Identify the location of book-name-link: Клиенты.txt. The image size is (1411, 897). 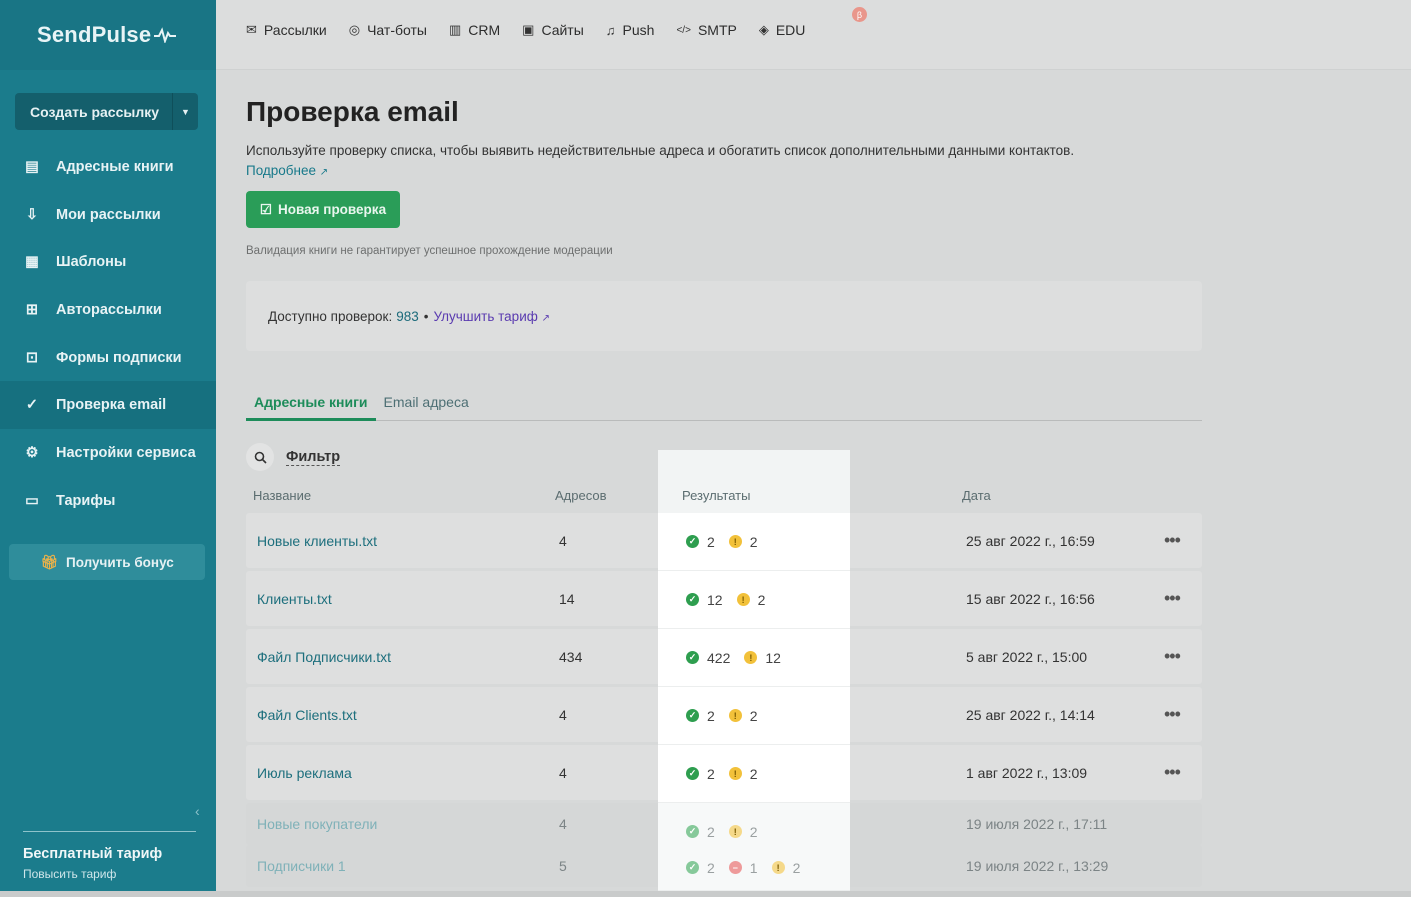
(294, 598).